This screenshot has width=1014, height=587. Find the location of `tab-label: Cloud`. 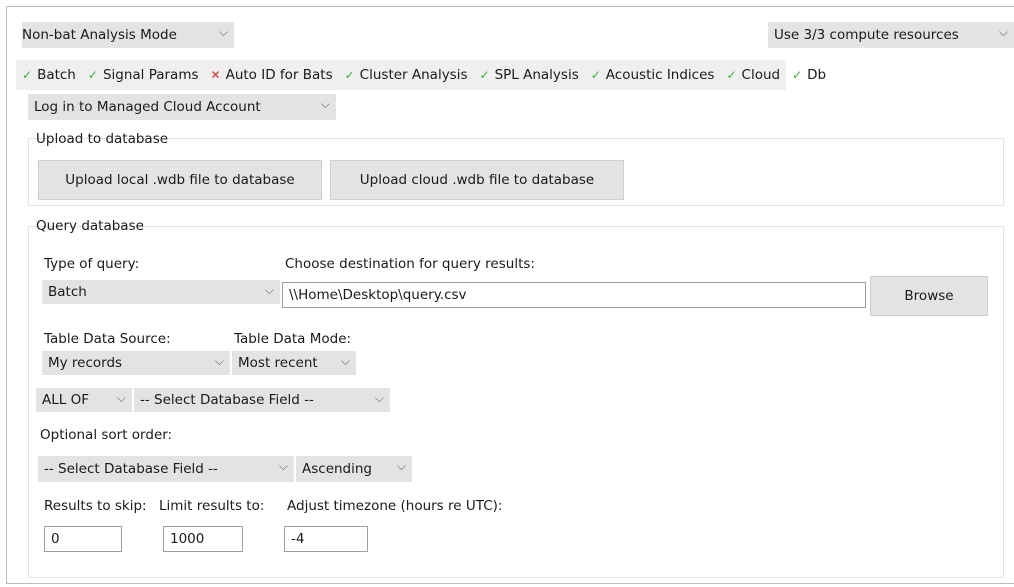

tab-label: Cloud is located at coordinates (761, 75).